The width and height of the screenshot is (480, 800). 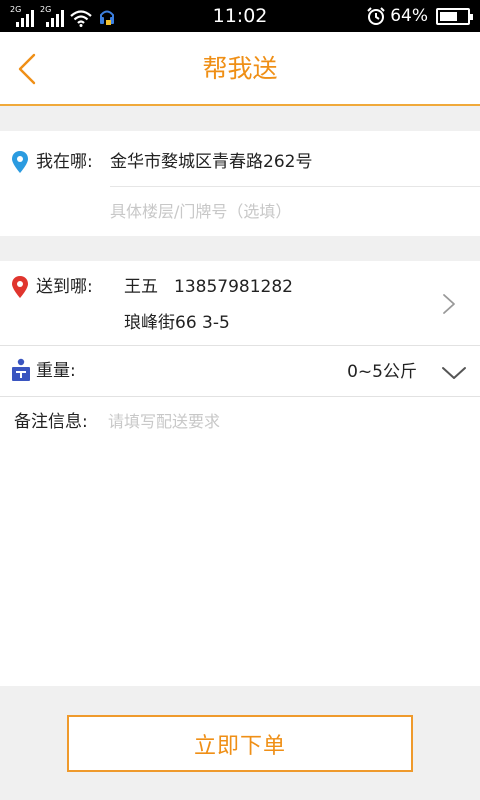 What do you see at coordinates (240, 370) in the screenshot?
I see `weight-row: 重量: 0~5公斤` at bounding box center [240, 370].